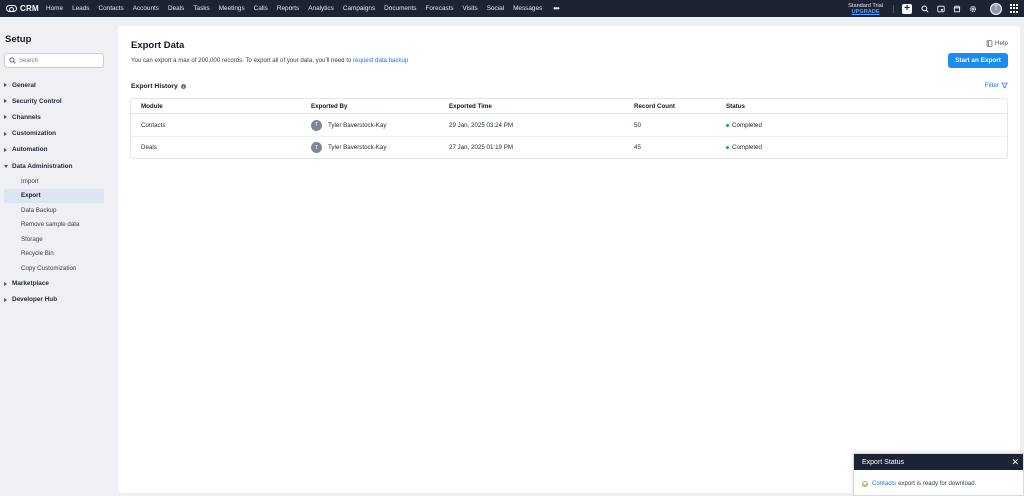 Image resolution: width=1024 pixels, height=496 pixels. I want to click on nav-deals: Deals, so click(178, 8).